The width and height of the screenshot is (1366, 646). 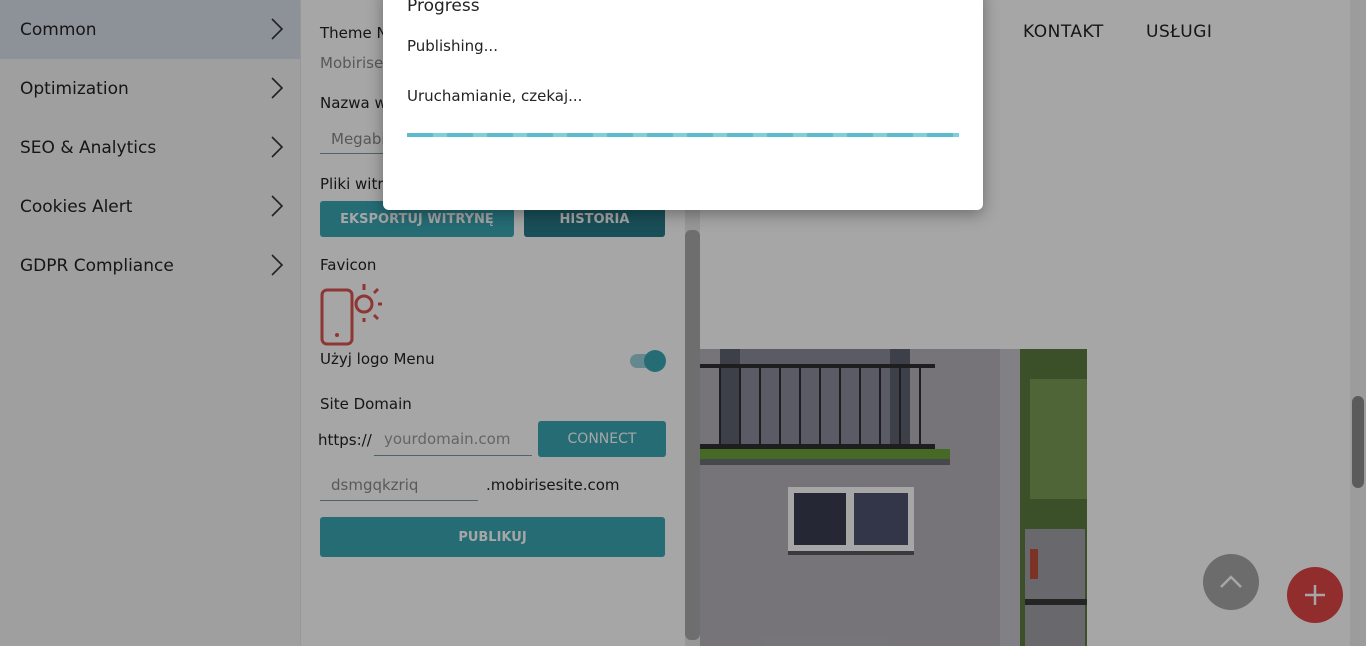 I want to click on progress-bar, so click(x=683, y=135).